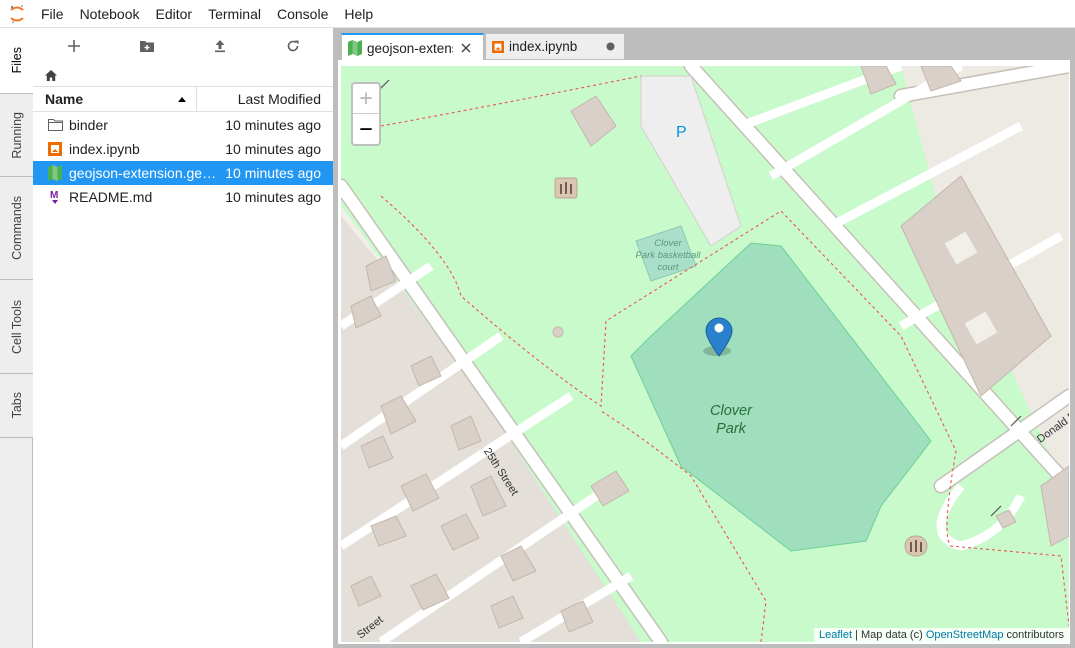 This screenshot has width=1075, height=648. I want to click on sidetab-tabs-label: Tabs, so click(16, 405).